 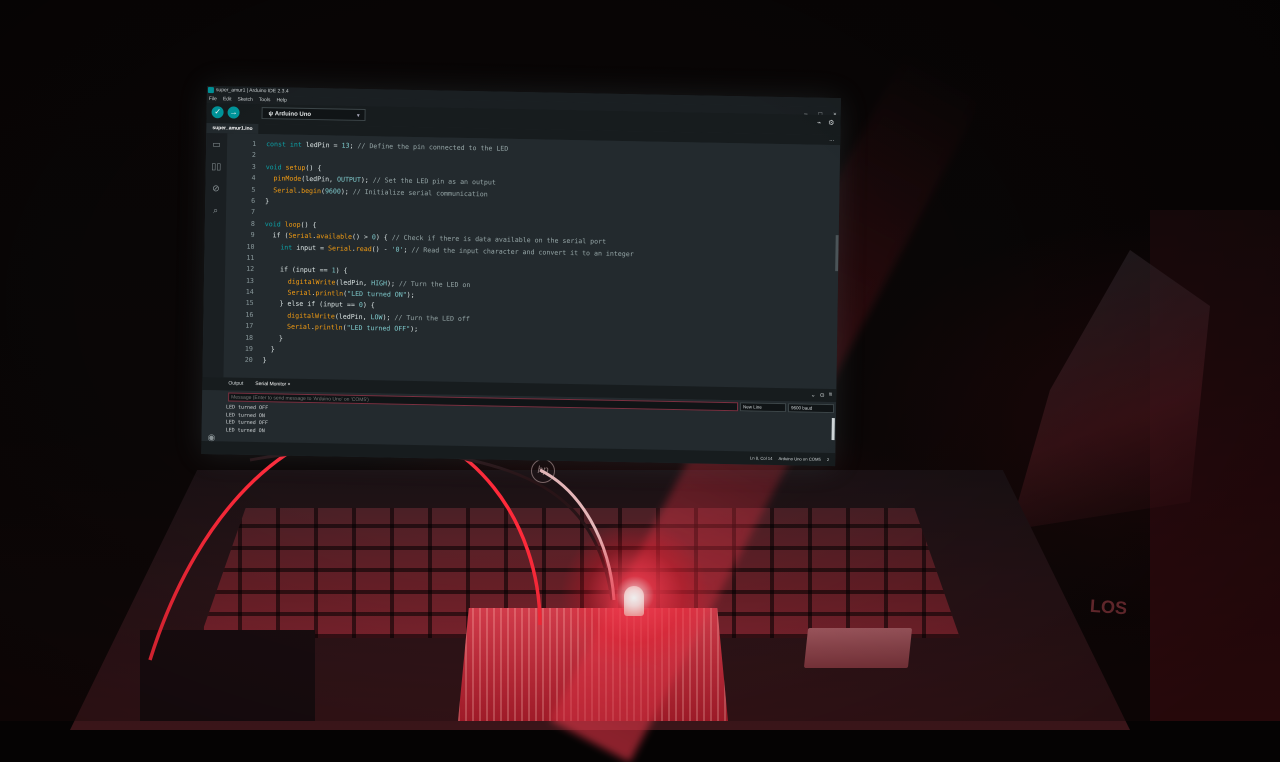 I want to click on line-number: 16, so click(x=249, y=314).